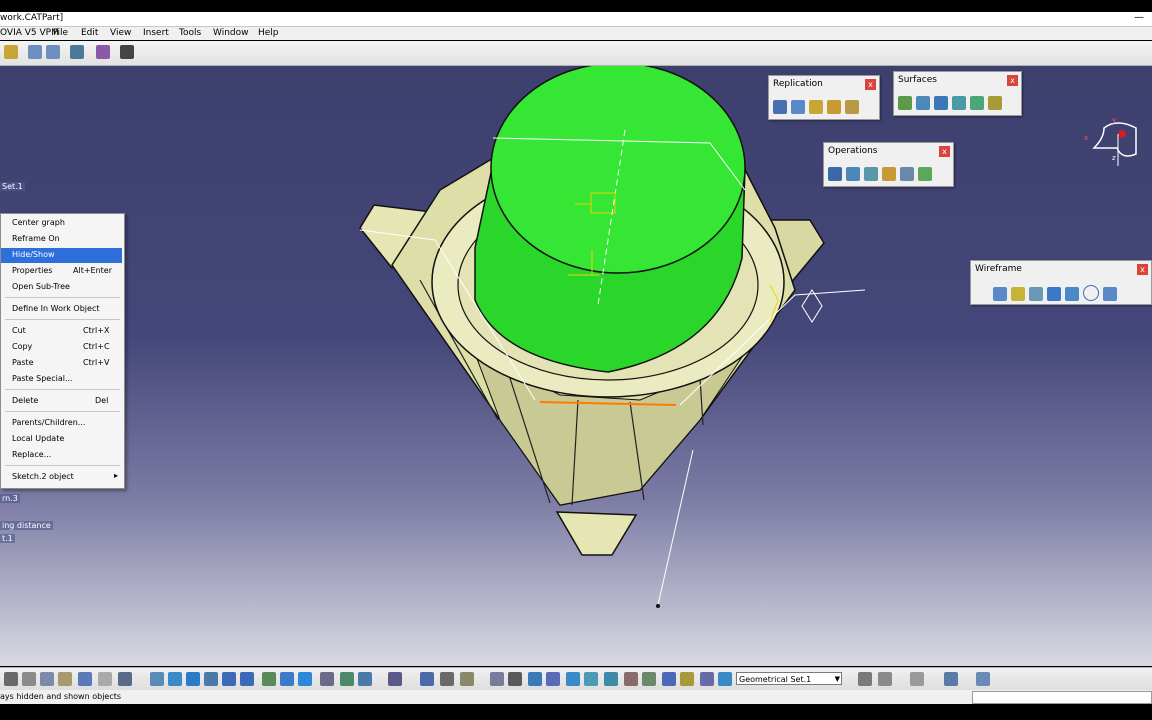 Image resolution: width=1152 pixels, height=720 pixels. I want to click on gear-icon, so click(77, 52).